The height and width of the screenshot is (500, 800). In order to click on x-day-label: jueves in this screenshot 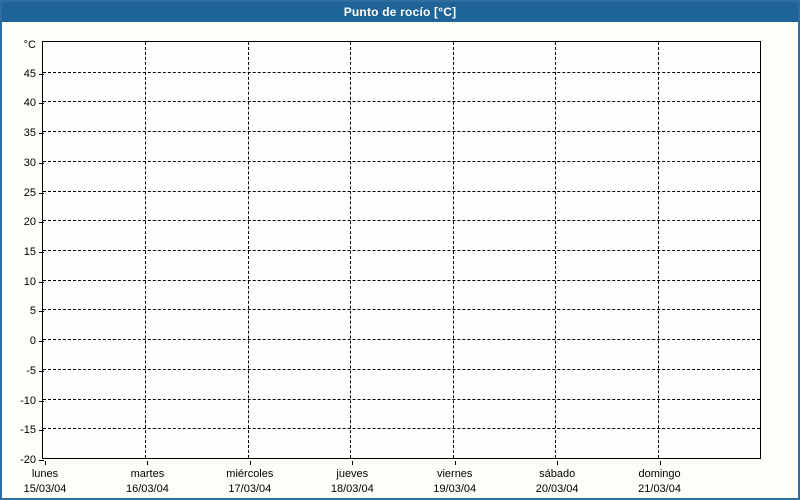, I will do `click(352, 474)`.